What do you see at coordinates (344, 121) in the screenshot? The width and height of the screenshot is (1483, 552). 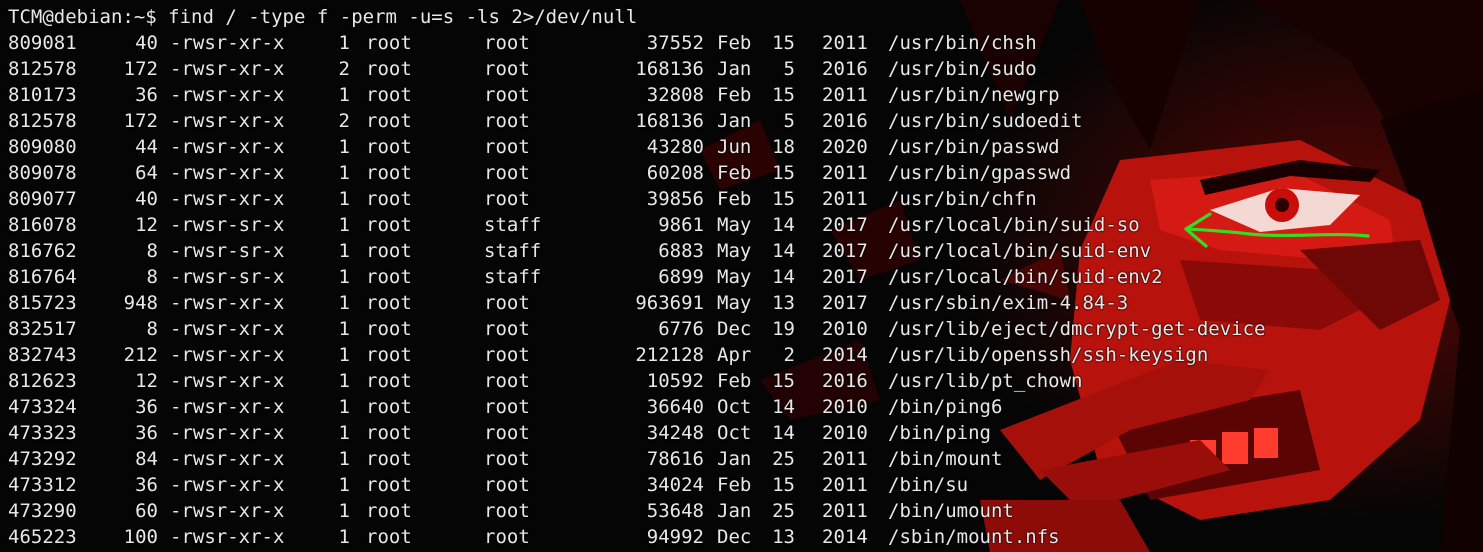 I see `file-links: 2` at bounding box center [344, 121].